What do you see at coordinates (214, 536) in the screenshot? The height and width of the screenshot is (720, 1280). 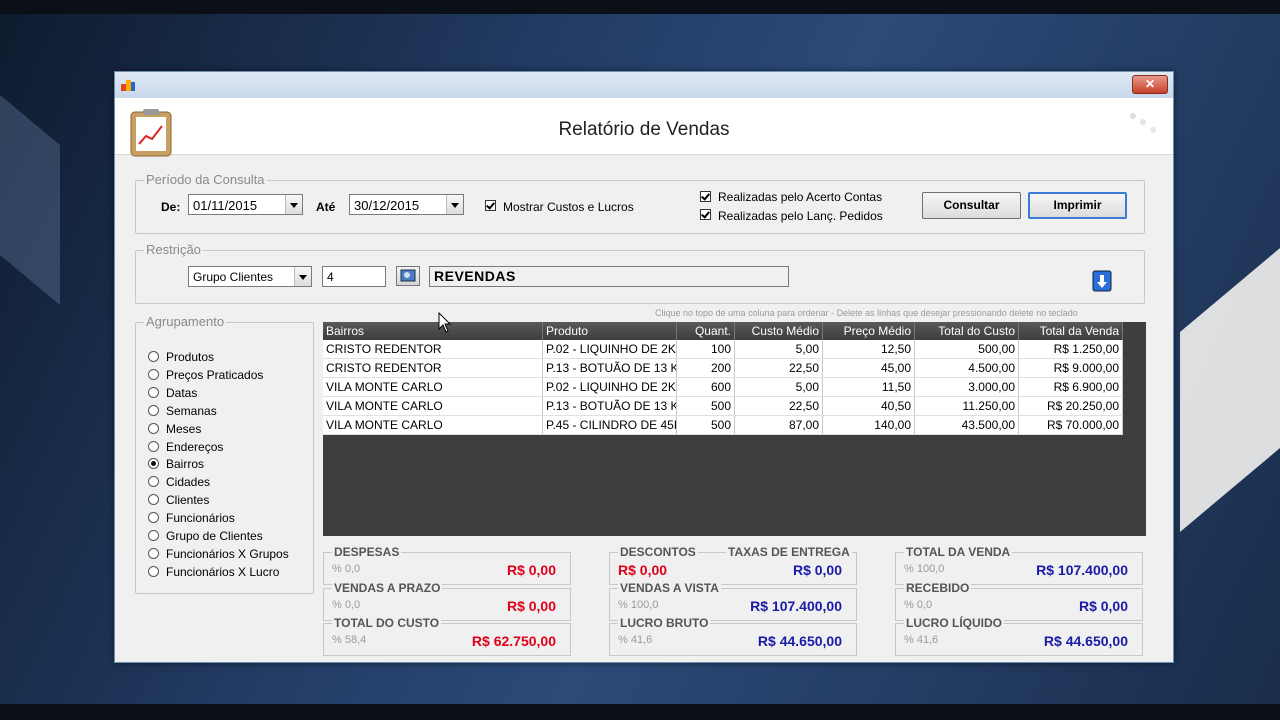 I see `agrupamento-option-label: Grupo de Clientes` at bounding box center [214, 536].